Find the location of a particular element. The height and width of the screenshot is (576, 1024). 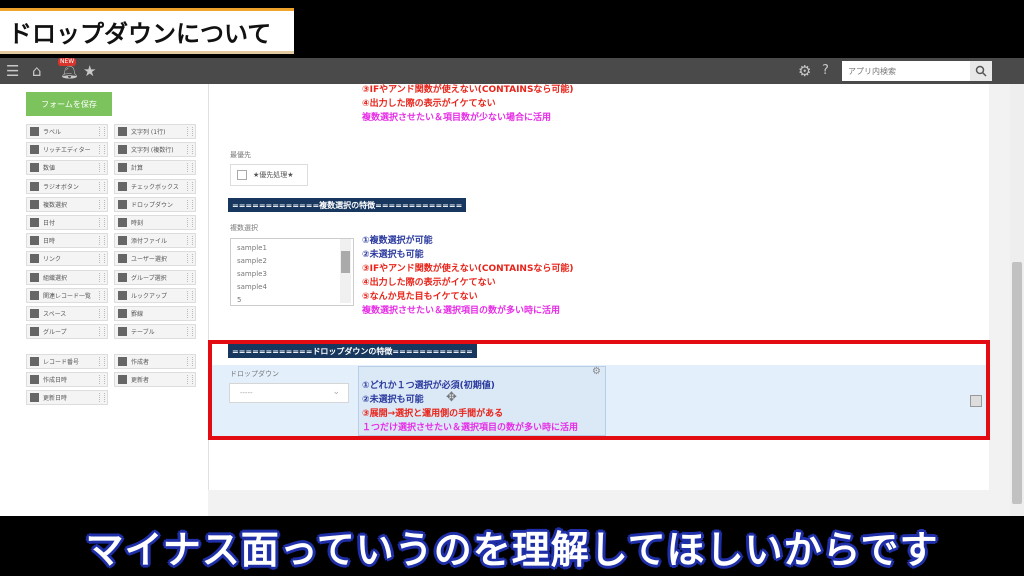

palette-field-item: 複数選択 is located at coordinates (67, 204).